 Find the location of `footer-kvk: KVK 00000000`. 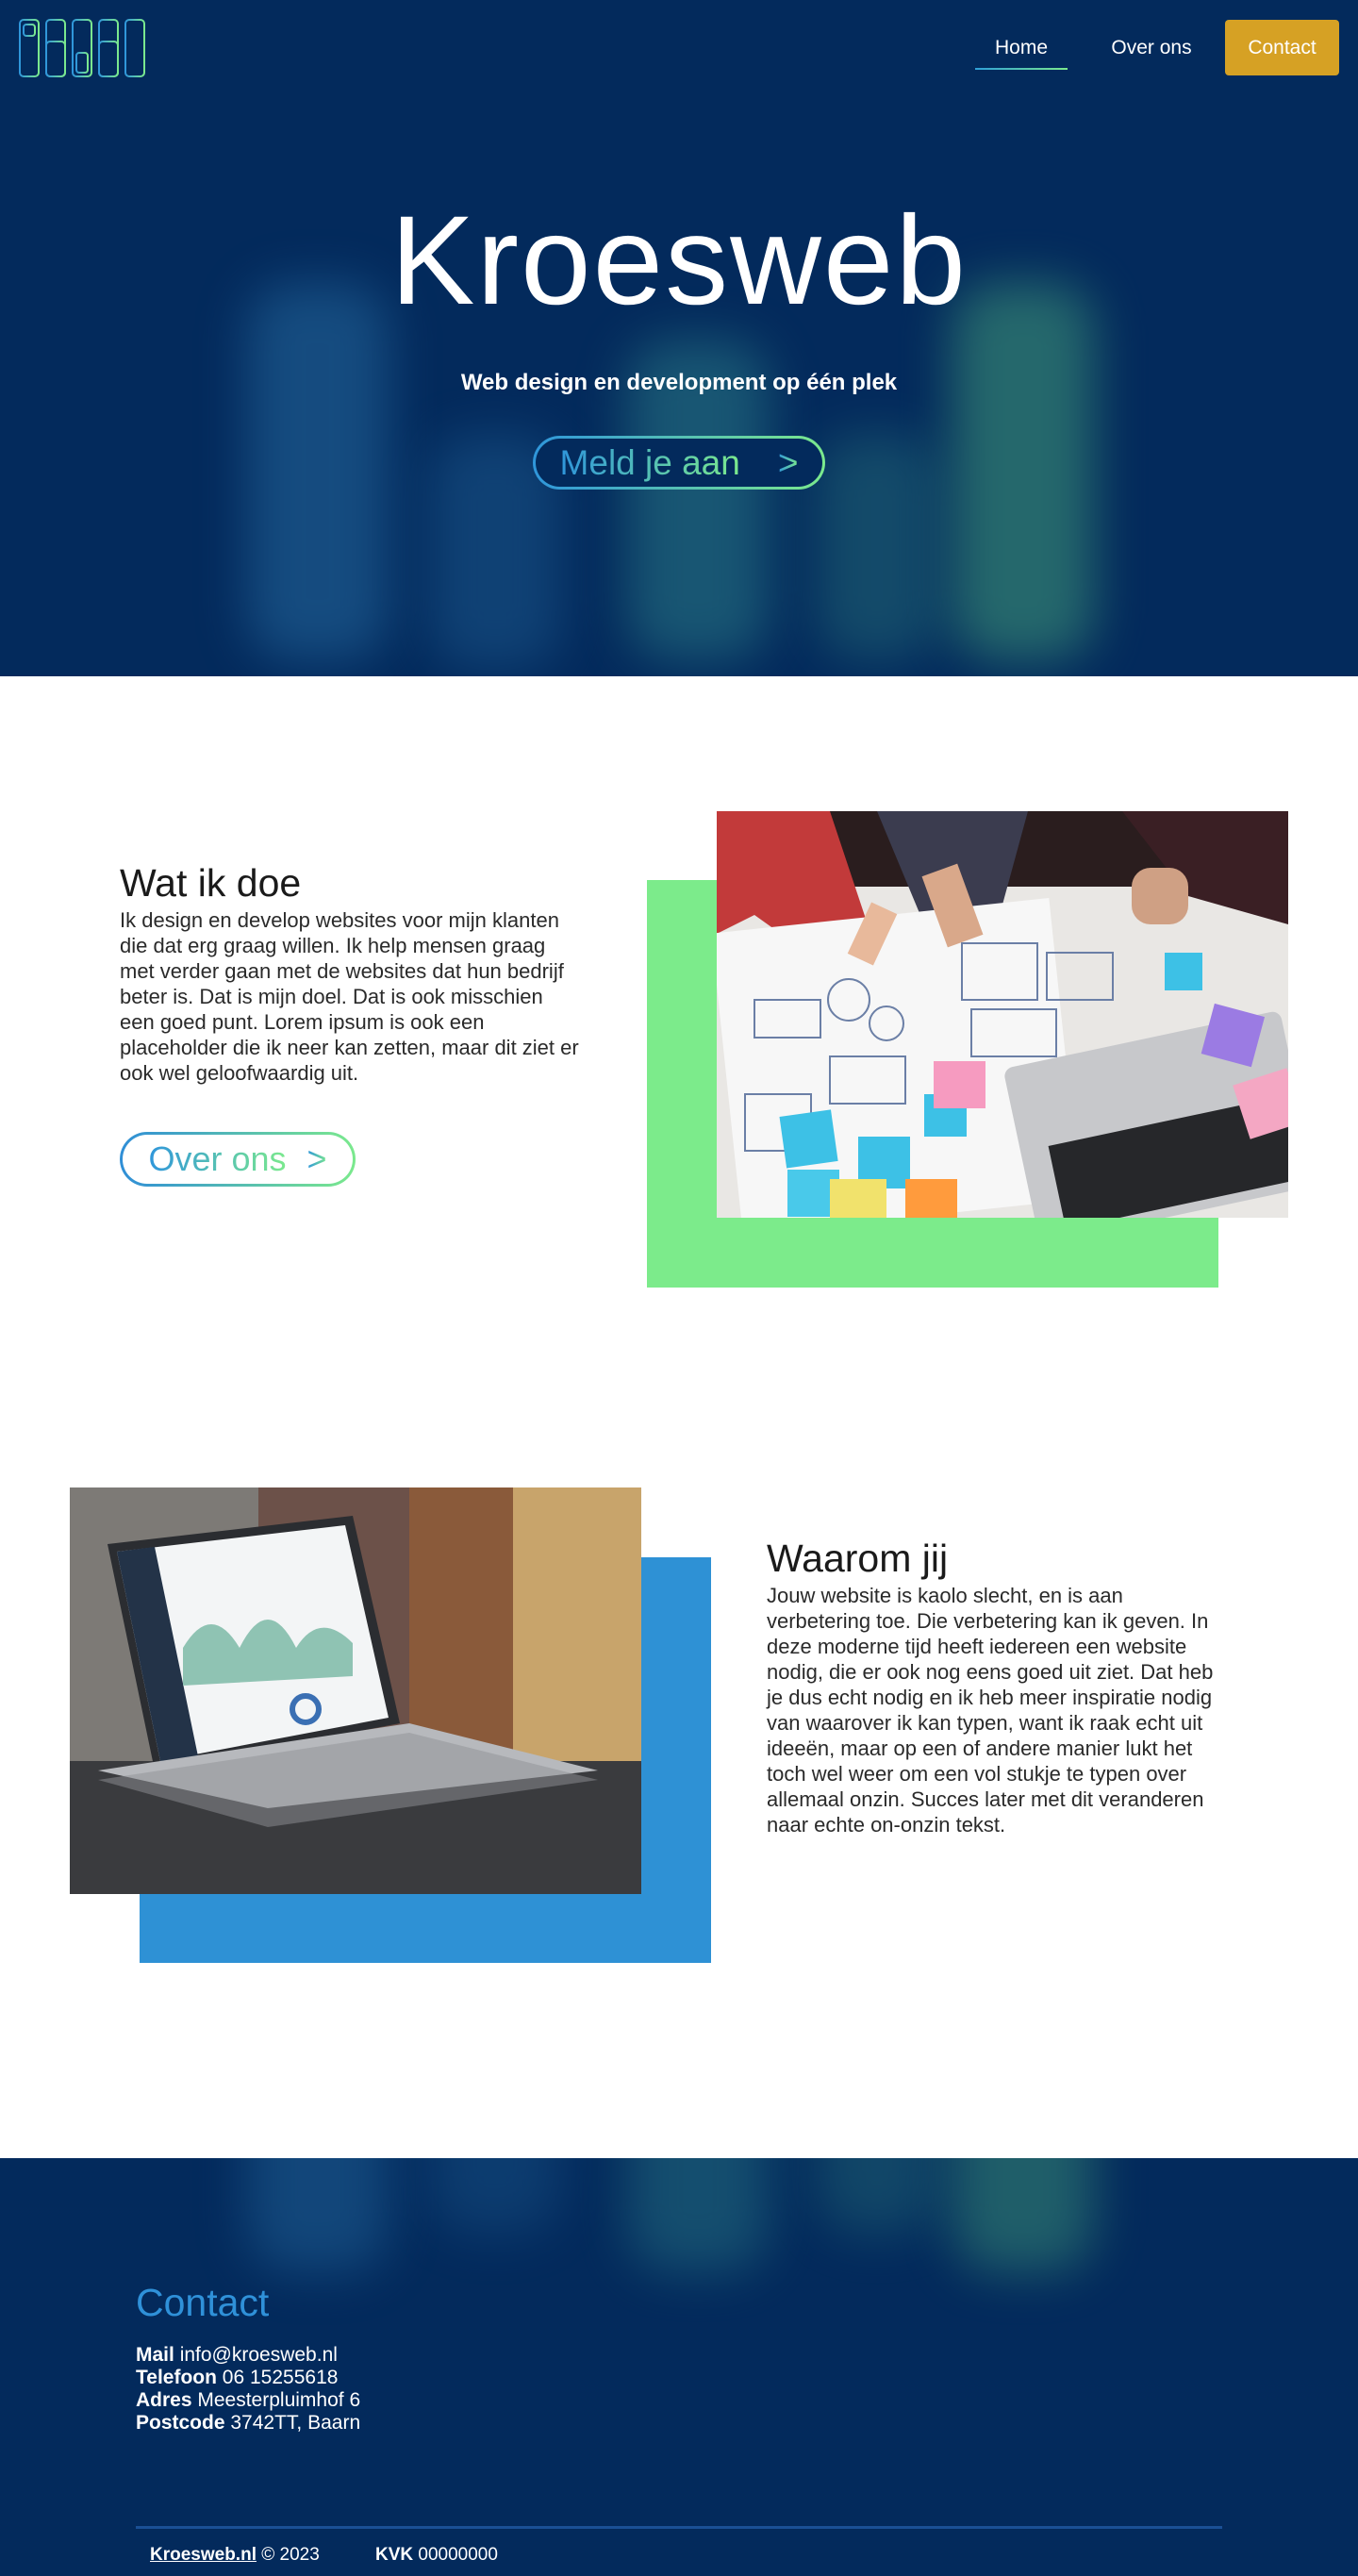

footer-kvk: KVK 00000000 is located at coordinates (436, 2555).